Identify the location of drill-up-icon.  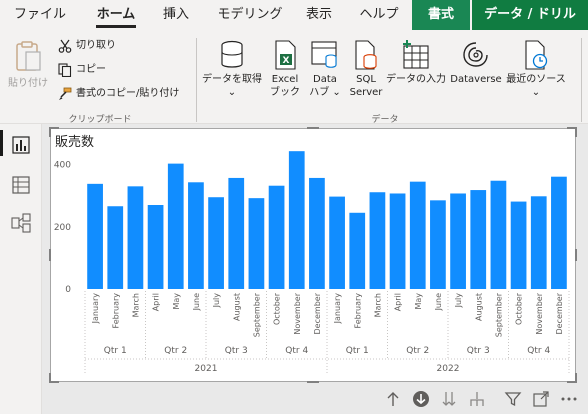
(393, 399).